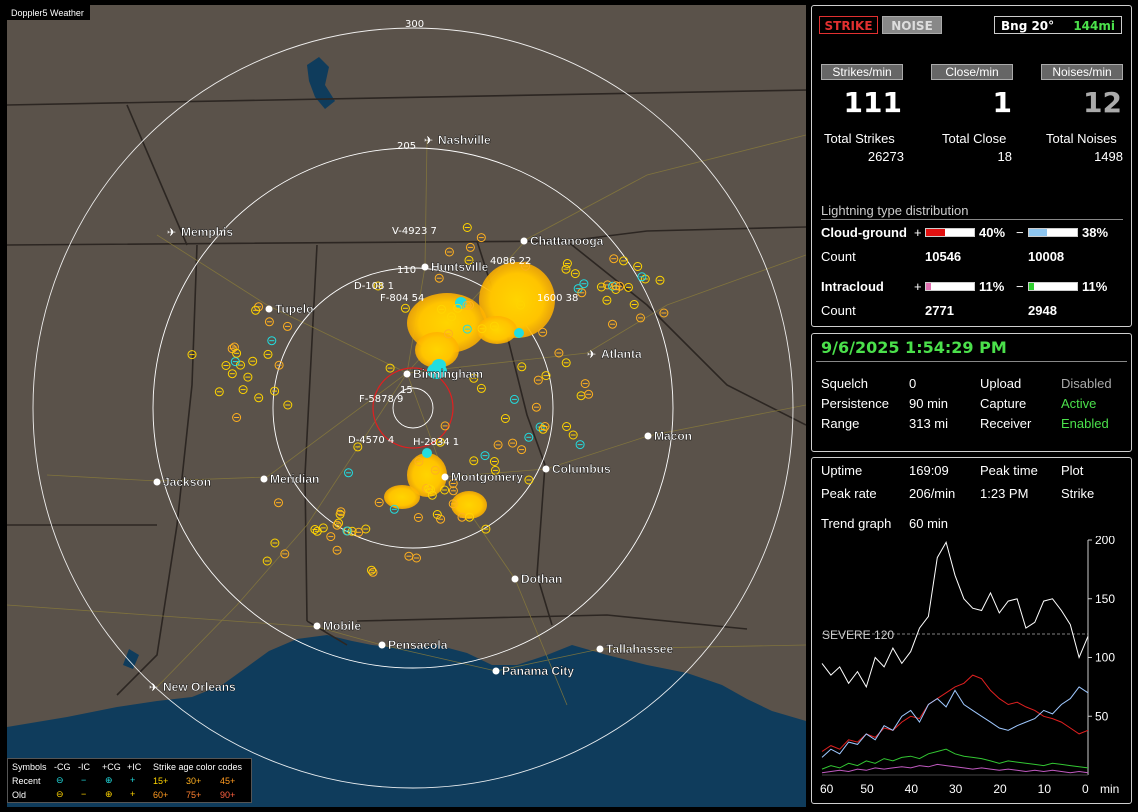  What do you see at coordinates (858, 635) in the screenshot?
I see `severe-threshold-label: SEVERE 120` at bounding box center [858, 635].